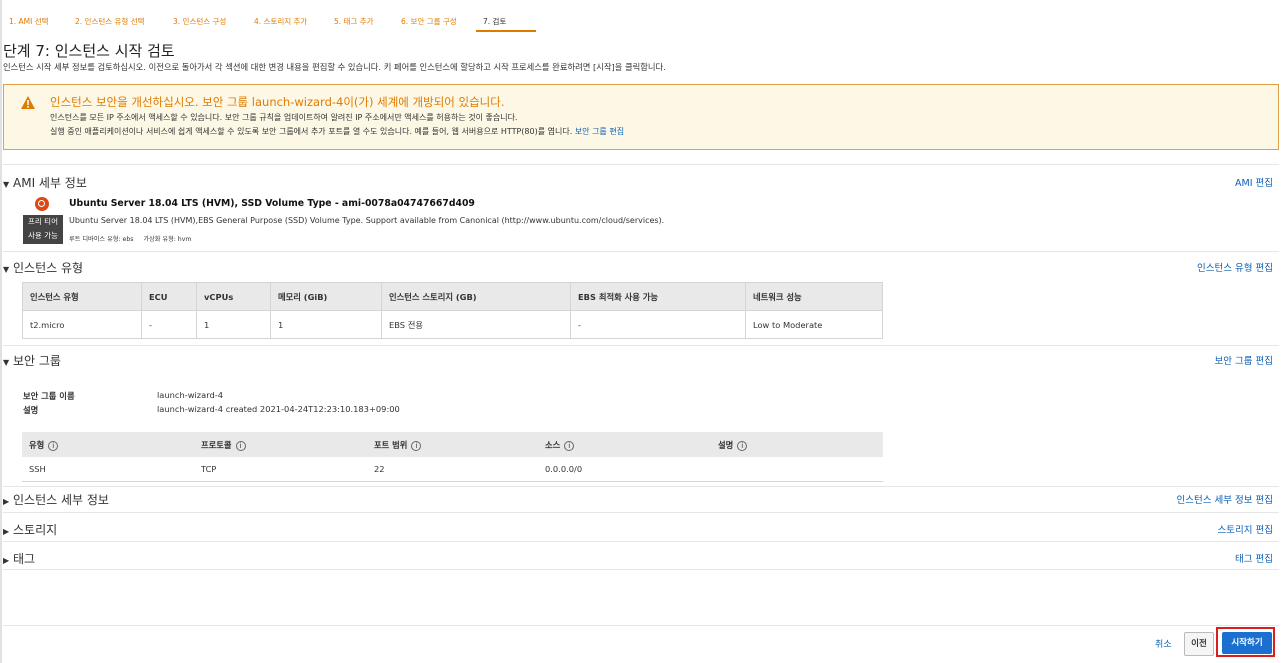 Image resolution: width=1282 pixels, height=663 pixels. Describe the element at coordinates (658, 296) in the screenshot. I see `column-header: EBS 최적화 사용 가능` at that location.